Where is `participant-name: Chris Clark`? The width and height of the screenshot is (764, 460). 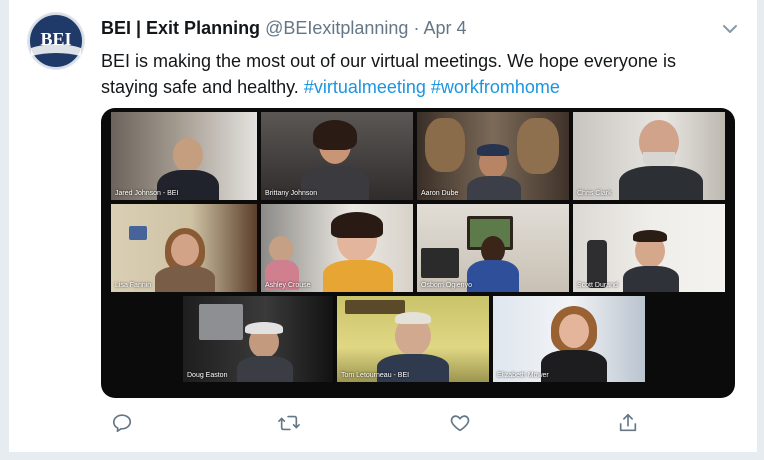
participant-name: Chris Clark is located at coordinates (594, 193).